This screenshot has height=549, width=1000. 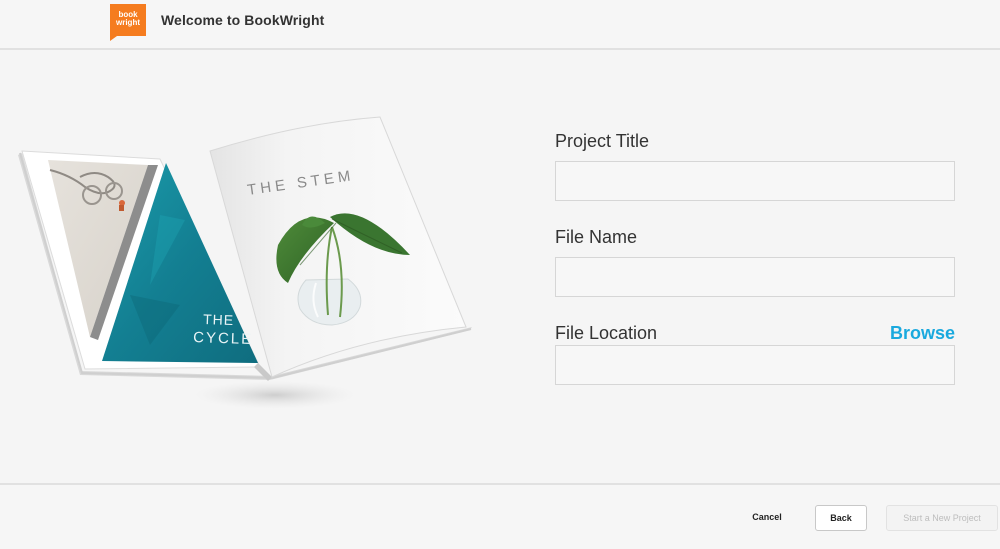 I want to click on page-title: Welcome to BookWright, so click(x=243, y=20).